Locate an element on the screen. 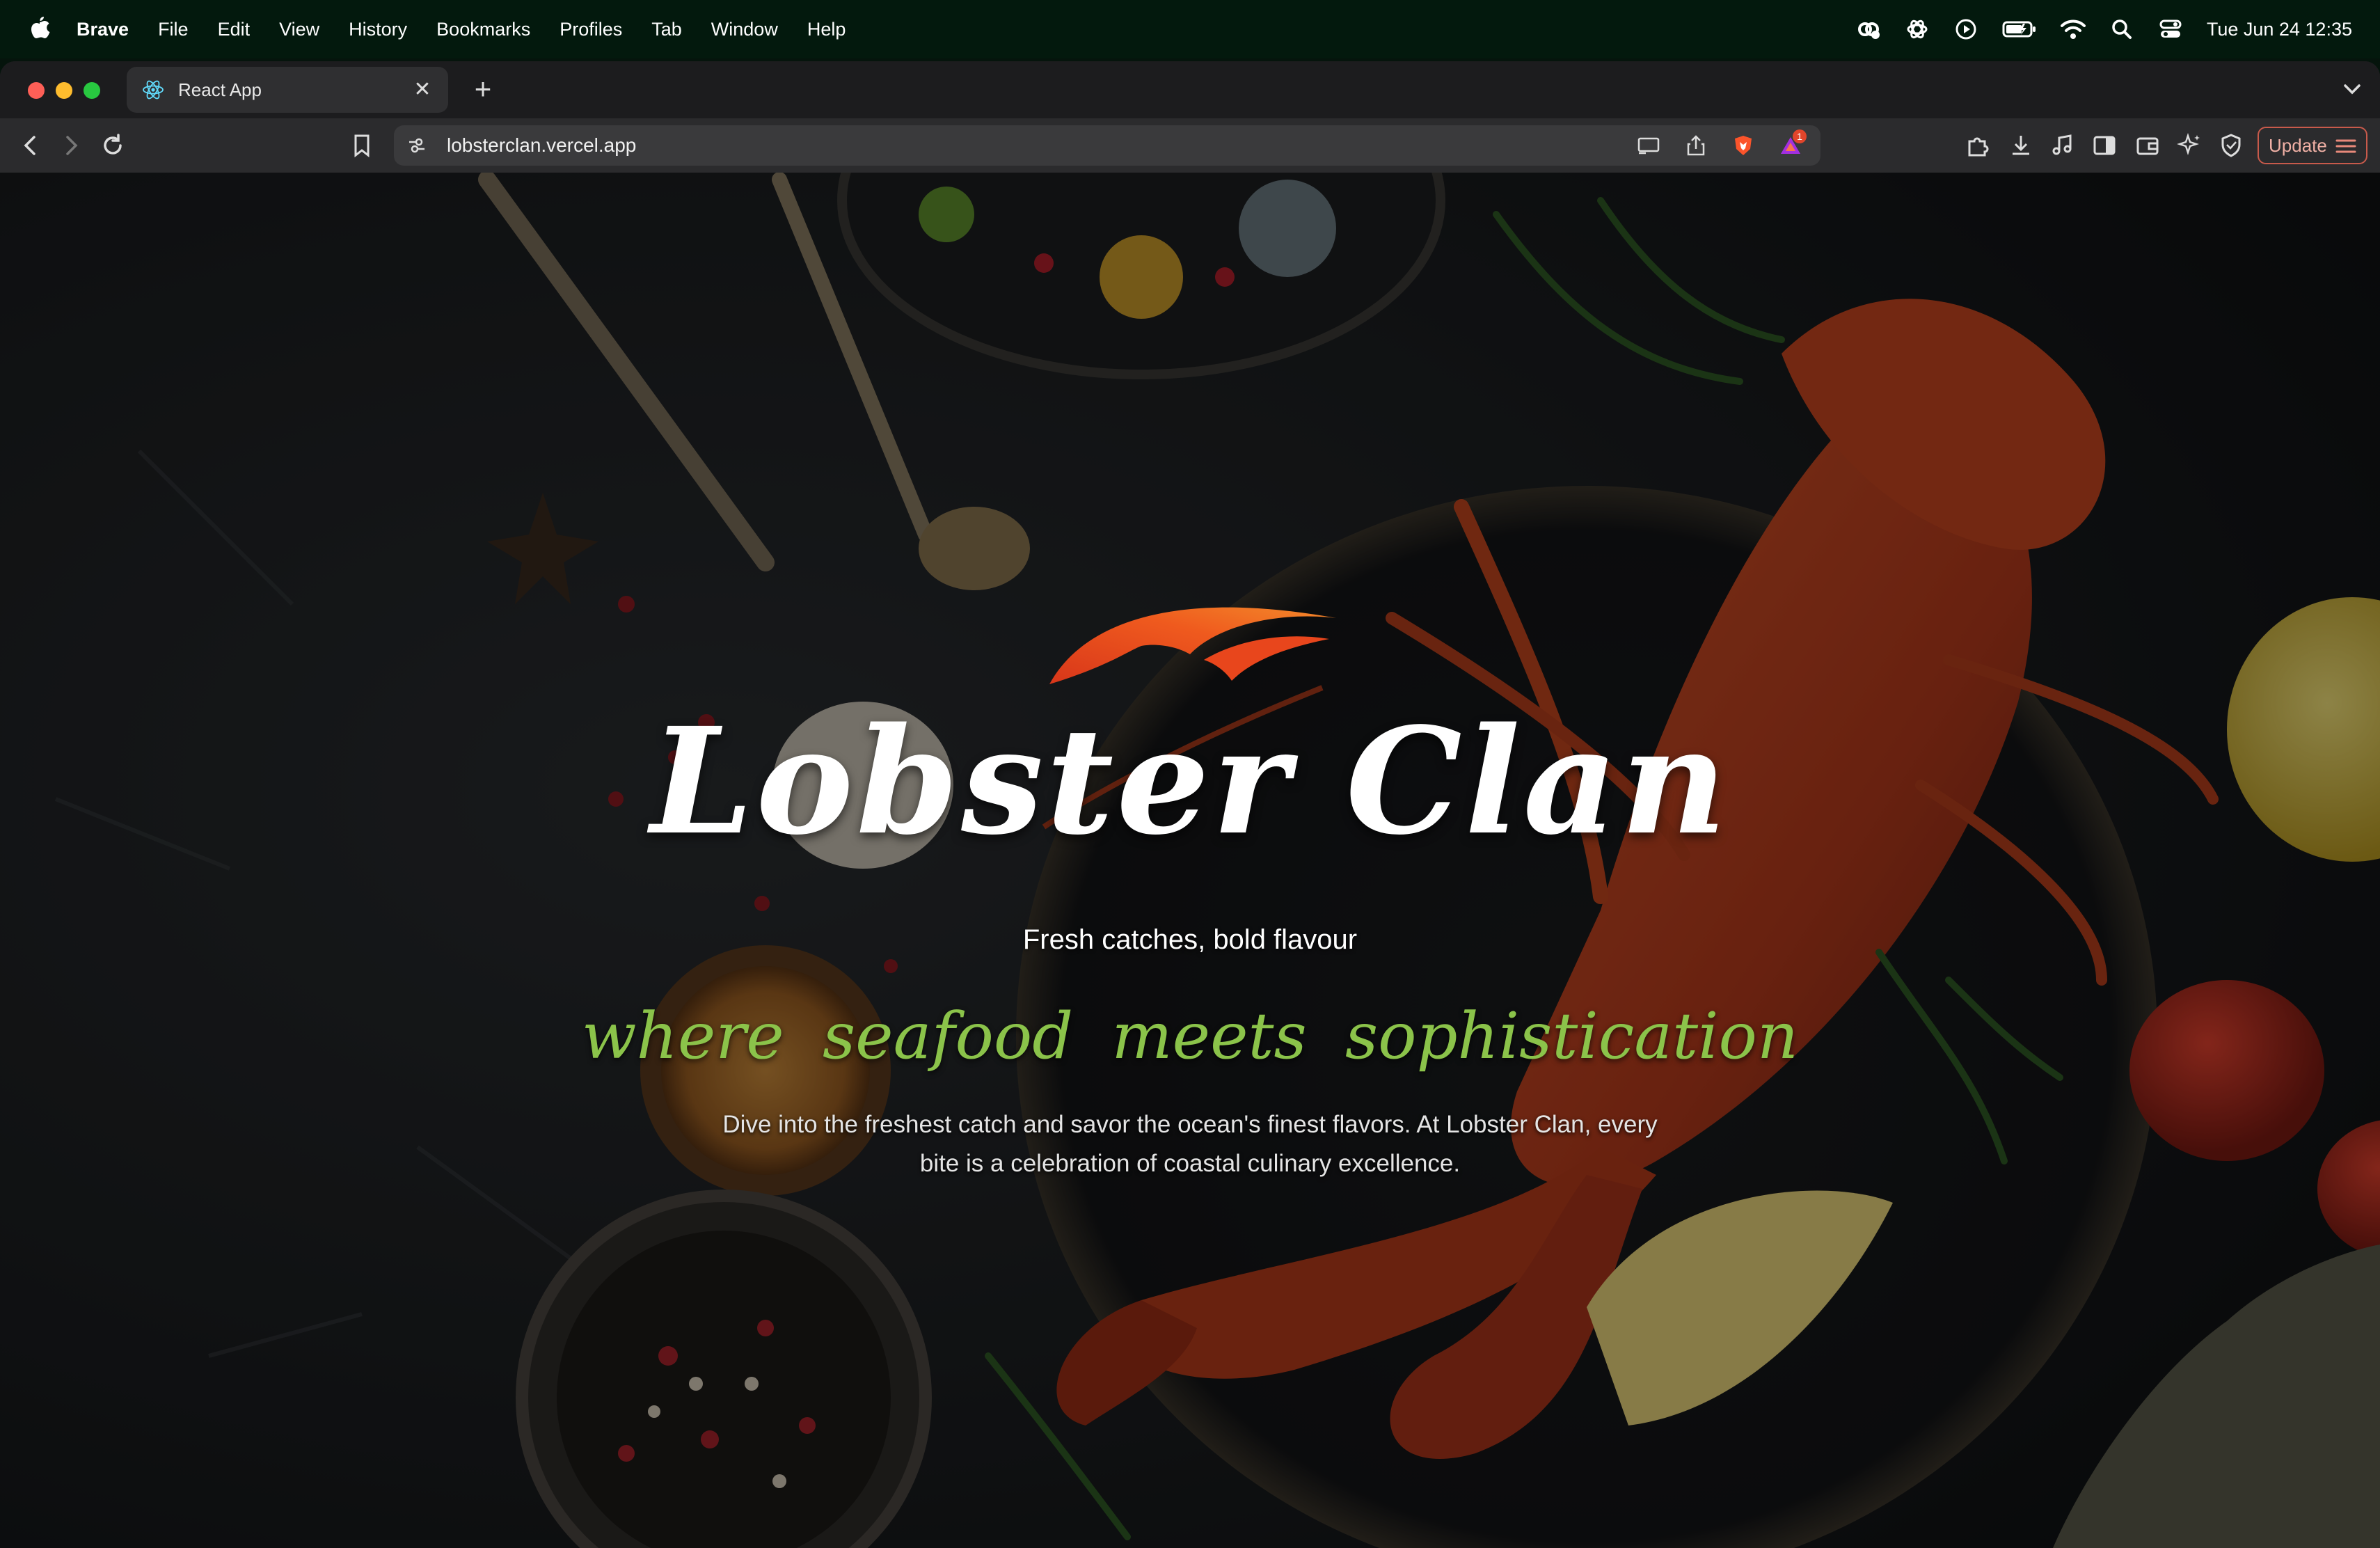 The width and height of the screenshot is (2380, 1548). menubar-clock: Tue Jun 24 12:35 is located at coordinates (2279, 29).